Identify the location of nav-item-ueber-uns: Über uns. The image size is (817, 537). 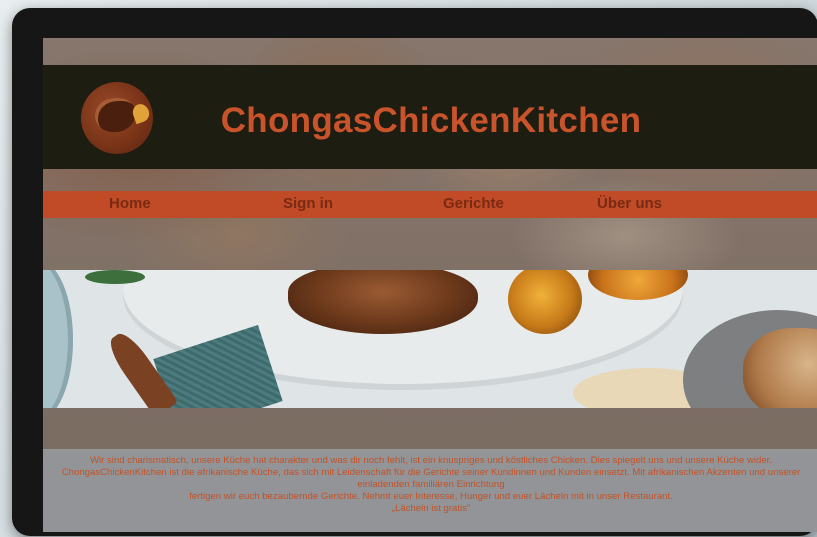
(629, 203).